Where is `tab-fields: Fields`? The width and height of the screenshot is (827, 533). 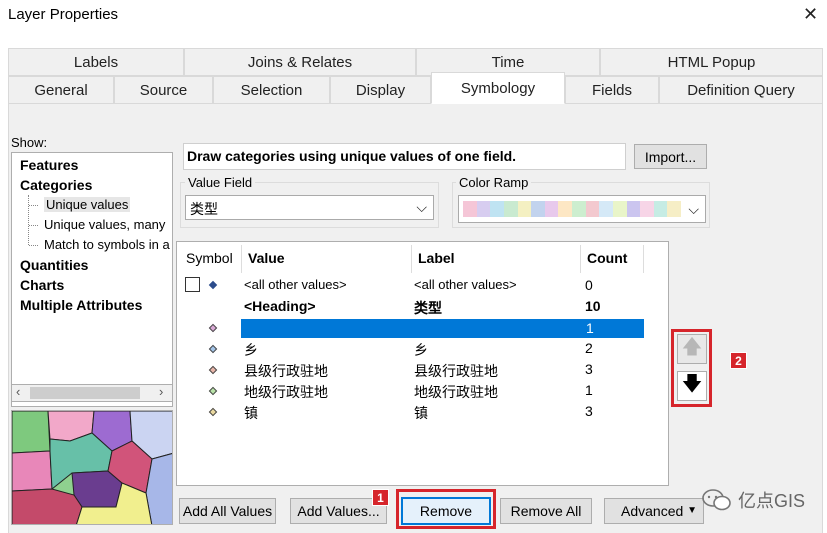
tab-fields: Fields is located at coordinates (612, 90).